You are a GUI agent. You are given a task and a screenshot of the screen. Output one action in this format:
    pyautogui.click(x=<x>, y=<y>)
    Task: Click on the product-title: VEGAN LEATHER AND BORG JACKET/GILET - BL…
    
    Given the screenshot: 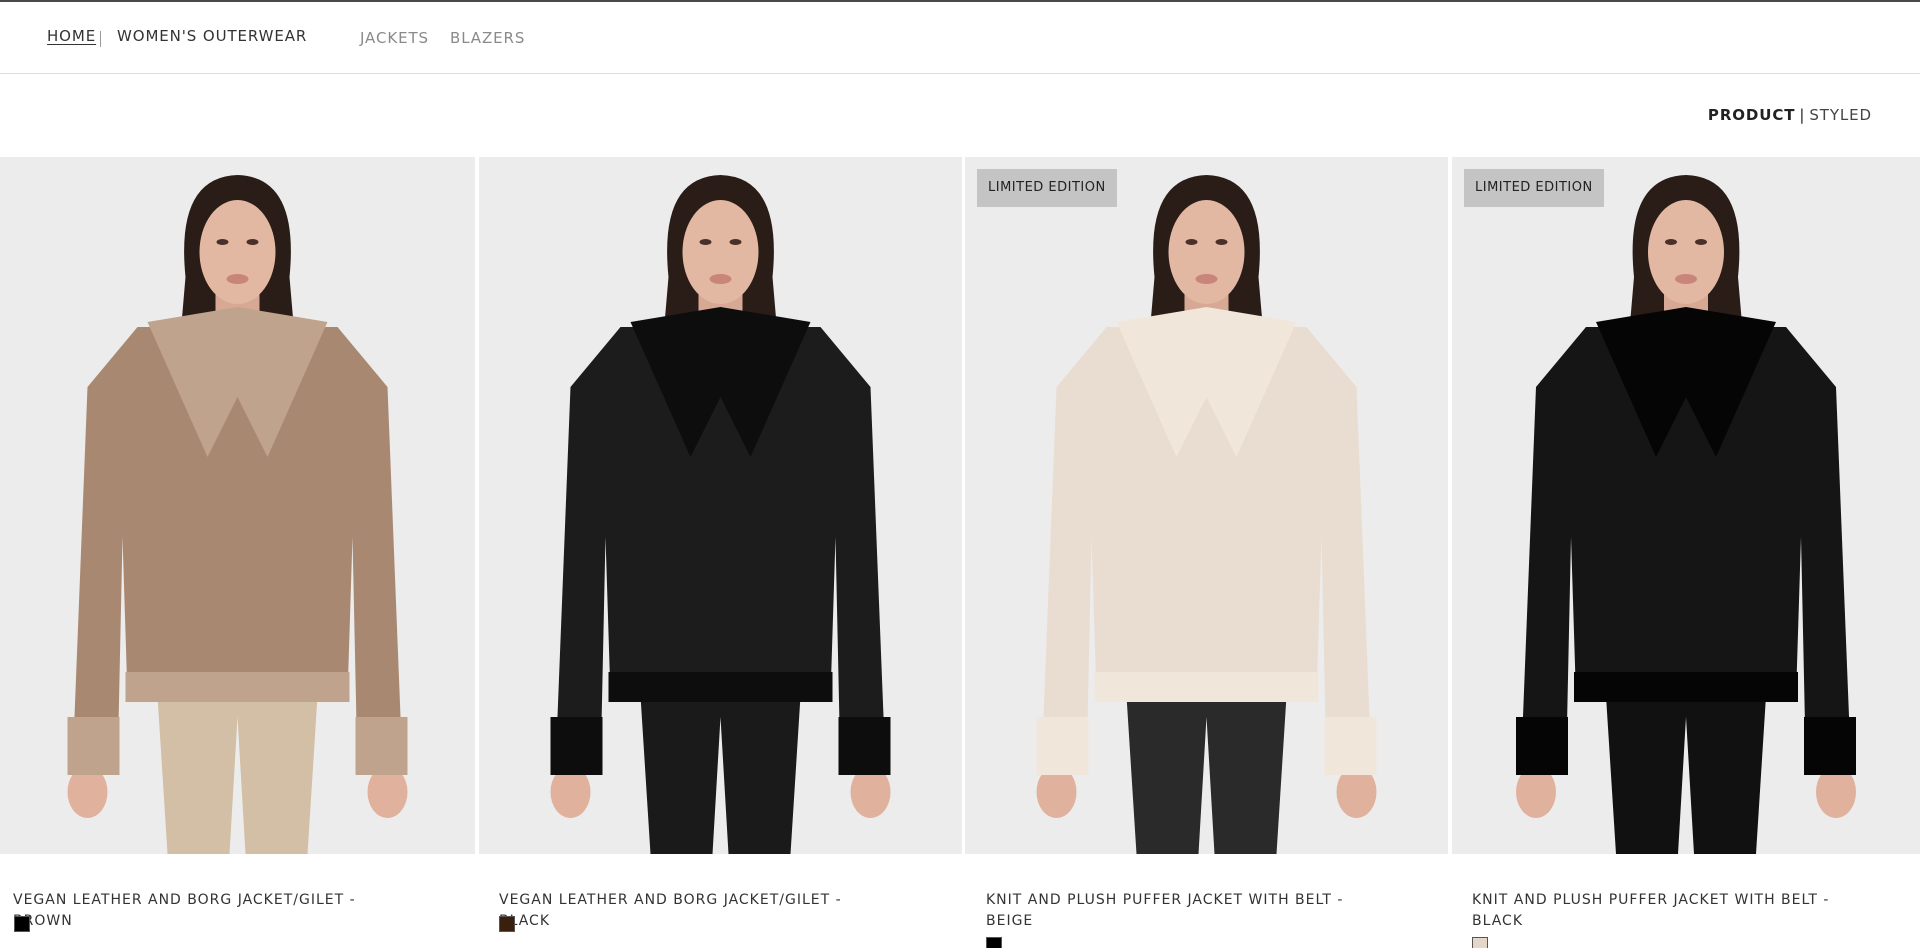 What is the action you would take?
    pyautogui.click(x=689, y=911)
    